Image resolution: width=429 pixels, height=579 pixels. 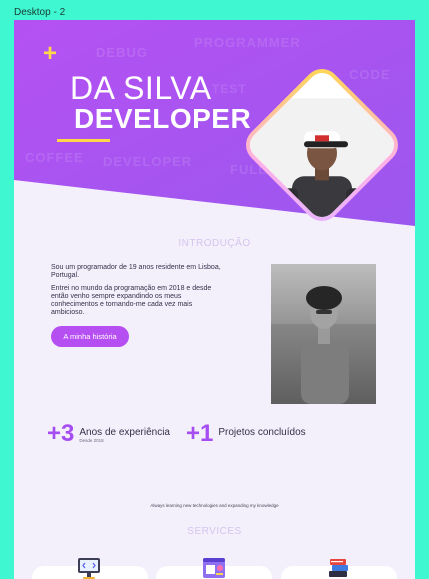 I want to click on plus-decoration-icon: +, so click(x=50, y=53).